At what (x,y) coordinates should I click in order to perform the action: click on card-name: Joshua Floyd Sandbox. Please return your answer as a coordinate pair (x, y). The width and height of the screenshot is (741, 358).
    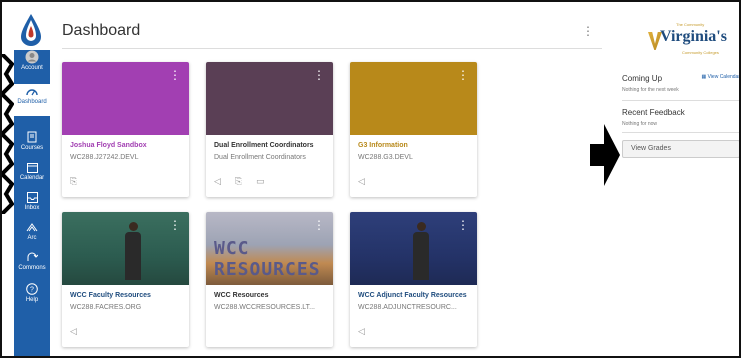
    Looking at the image, I should click on (108, 145).